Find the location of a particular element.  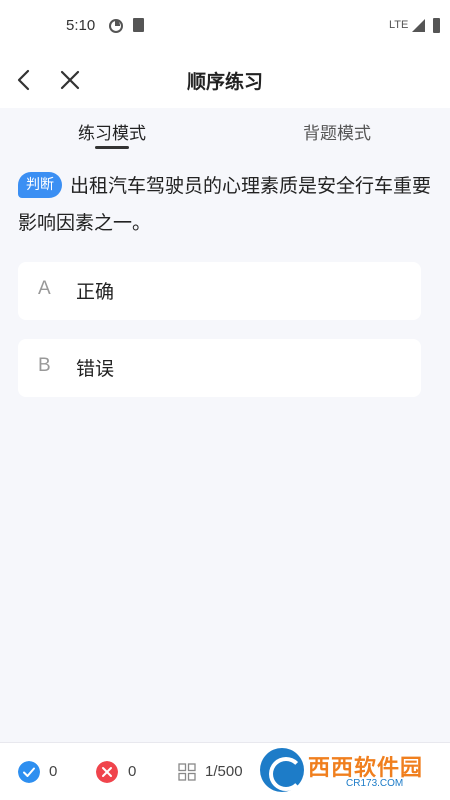

question-grid-button: 1/500 is located at coordinates (210, 771).